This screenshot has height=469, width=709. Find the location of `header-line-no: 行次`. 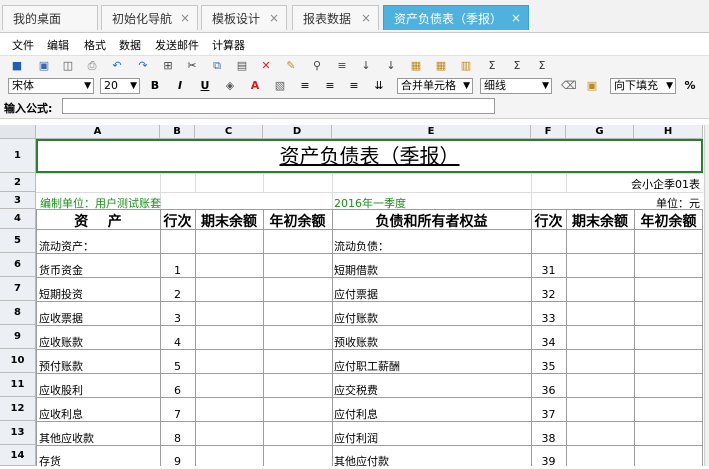

header-line-no: 行次 is located at coordinates (177, 222).